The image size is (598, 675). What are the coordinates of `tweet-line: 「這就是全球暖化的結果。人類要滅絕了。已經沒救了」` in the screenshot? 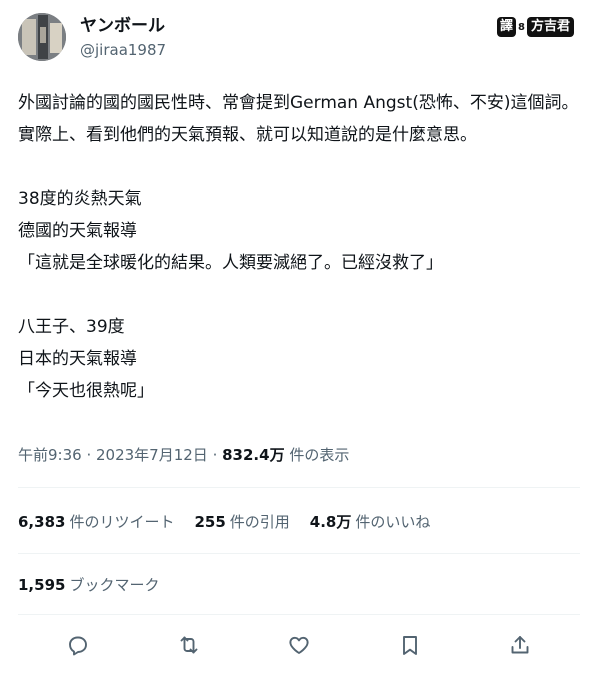 It's located at (230, 263).